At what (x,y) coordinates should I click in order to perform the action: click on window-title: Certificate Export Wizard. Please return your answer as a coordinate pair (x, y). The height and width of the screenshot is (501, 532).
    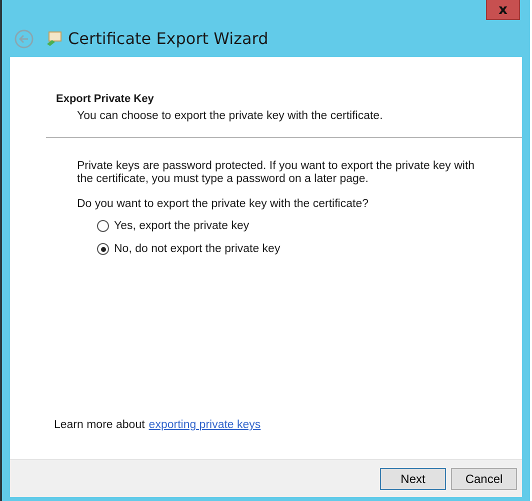
    Looking at the image, I should click on (168, 38).